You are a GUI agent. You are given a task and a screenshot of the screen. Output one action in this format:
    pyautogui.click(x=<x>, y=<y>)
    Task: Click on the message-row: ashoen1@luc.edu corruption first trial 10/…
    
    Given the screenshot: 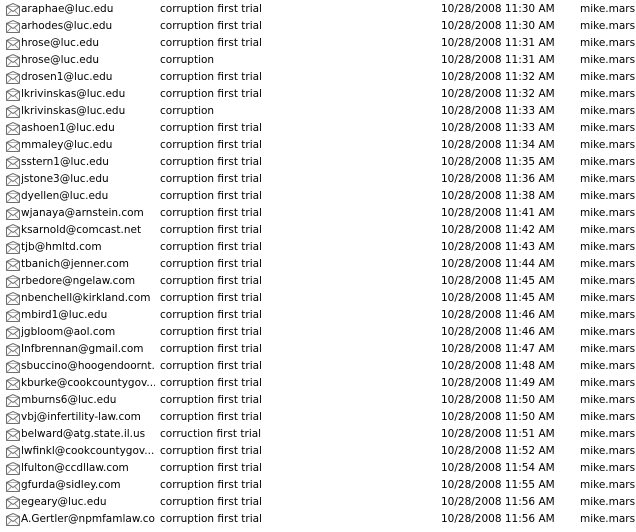 What is the action you would take?
    pyautogui.click(x=318, y=128)
    